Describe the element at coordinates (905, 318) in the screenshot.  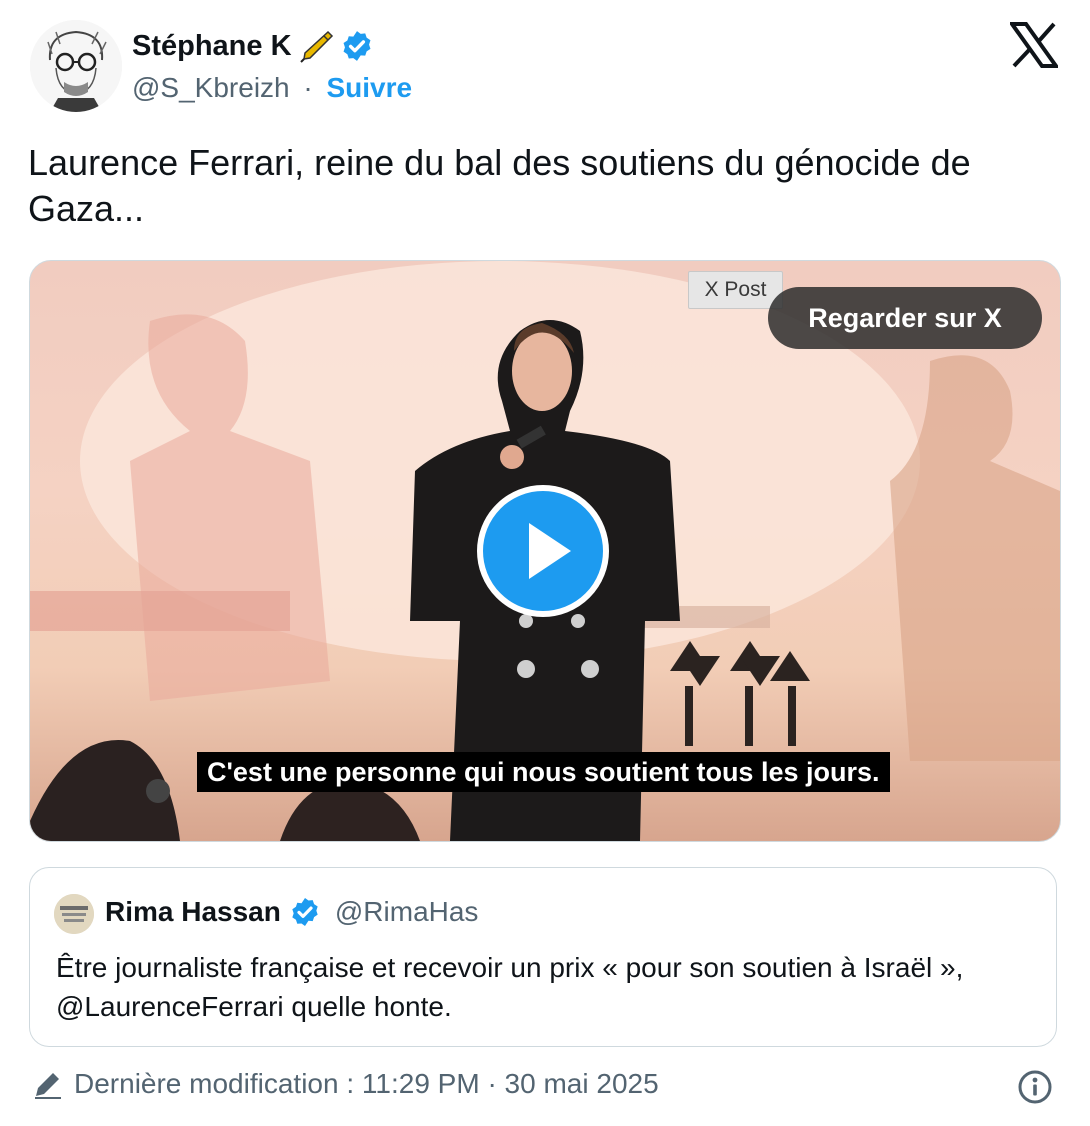
I see `watch-on-x-button: Regarder sur X` at that location.